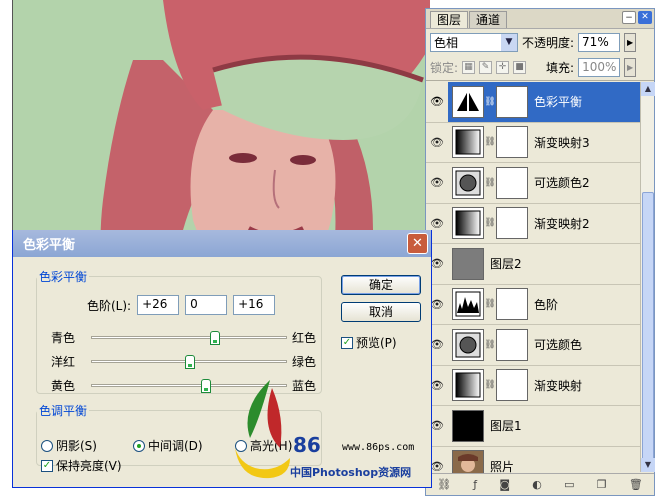 This screenshot has height=500, width=660. I want to click on layer-row: 👁 ⛓ 色阶, so click(533, 305).